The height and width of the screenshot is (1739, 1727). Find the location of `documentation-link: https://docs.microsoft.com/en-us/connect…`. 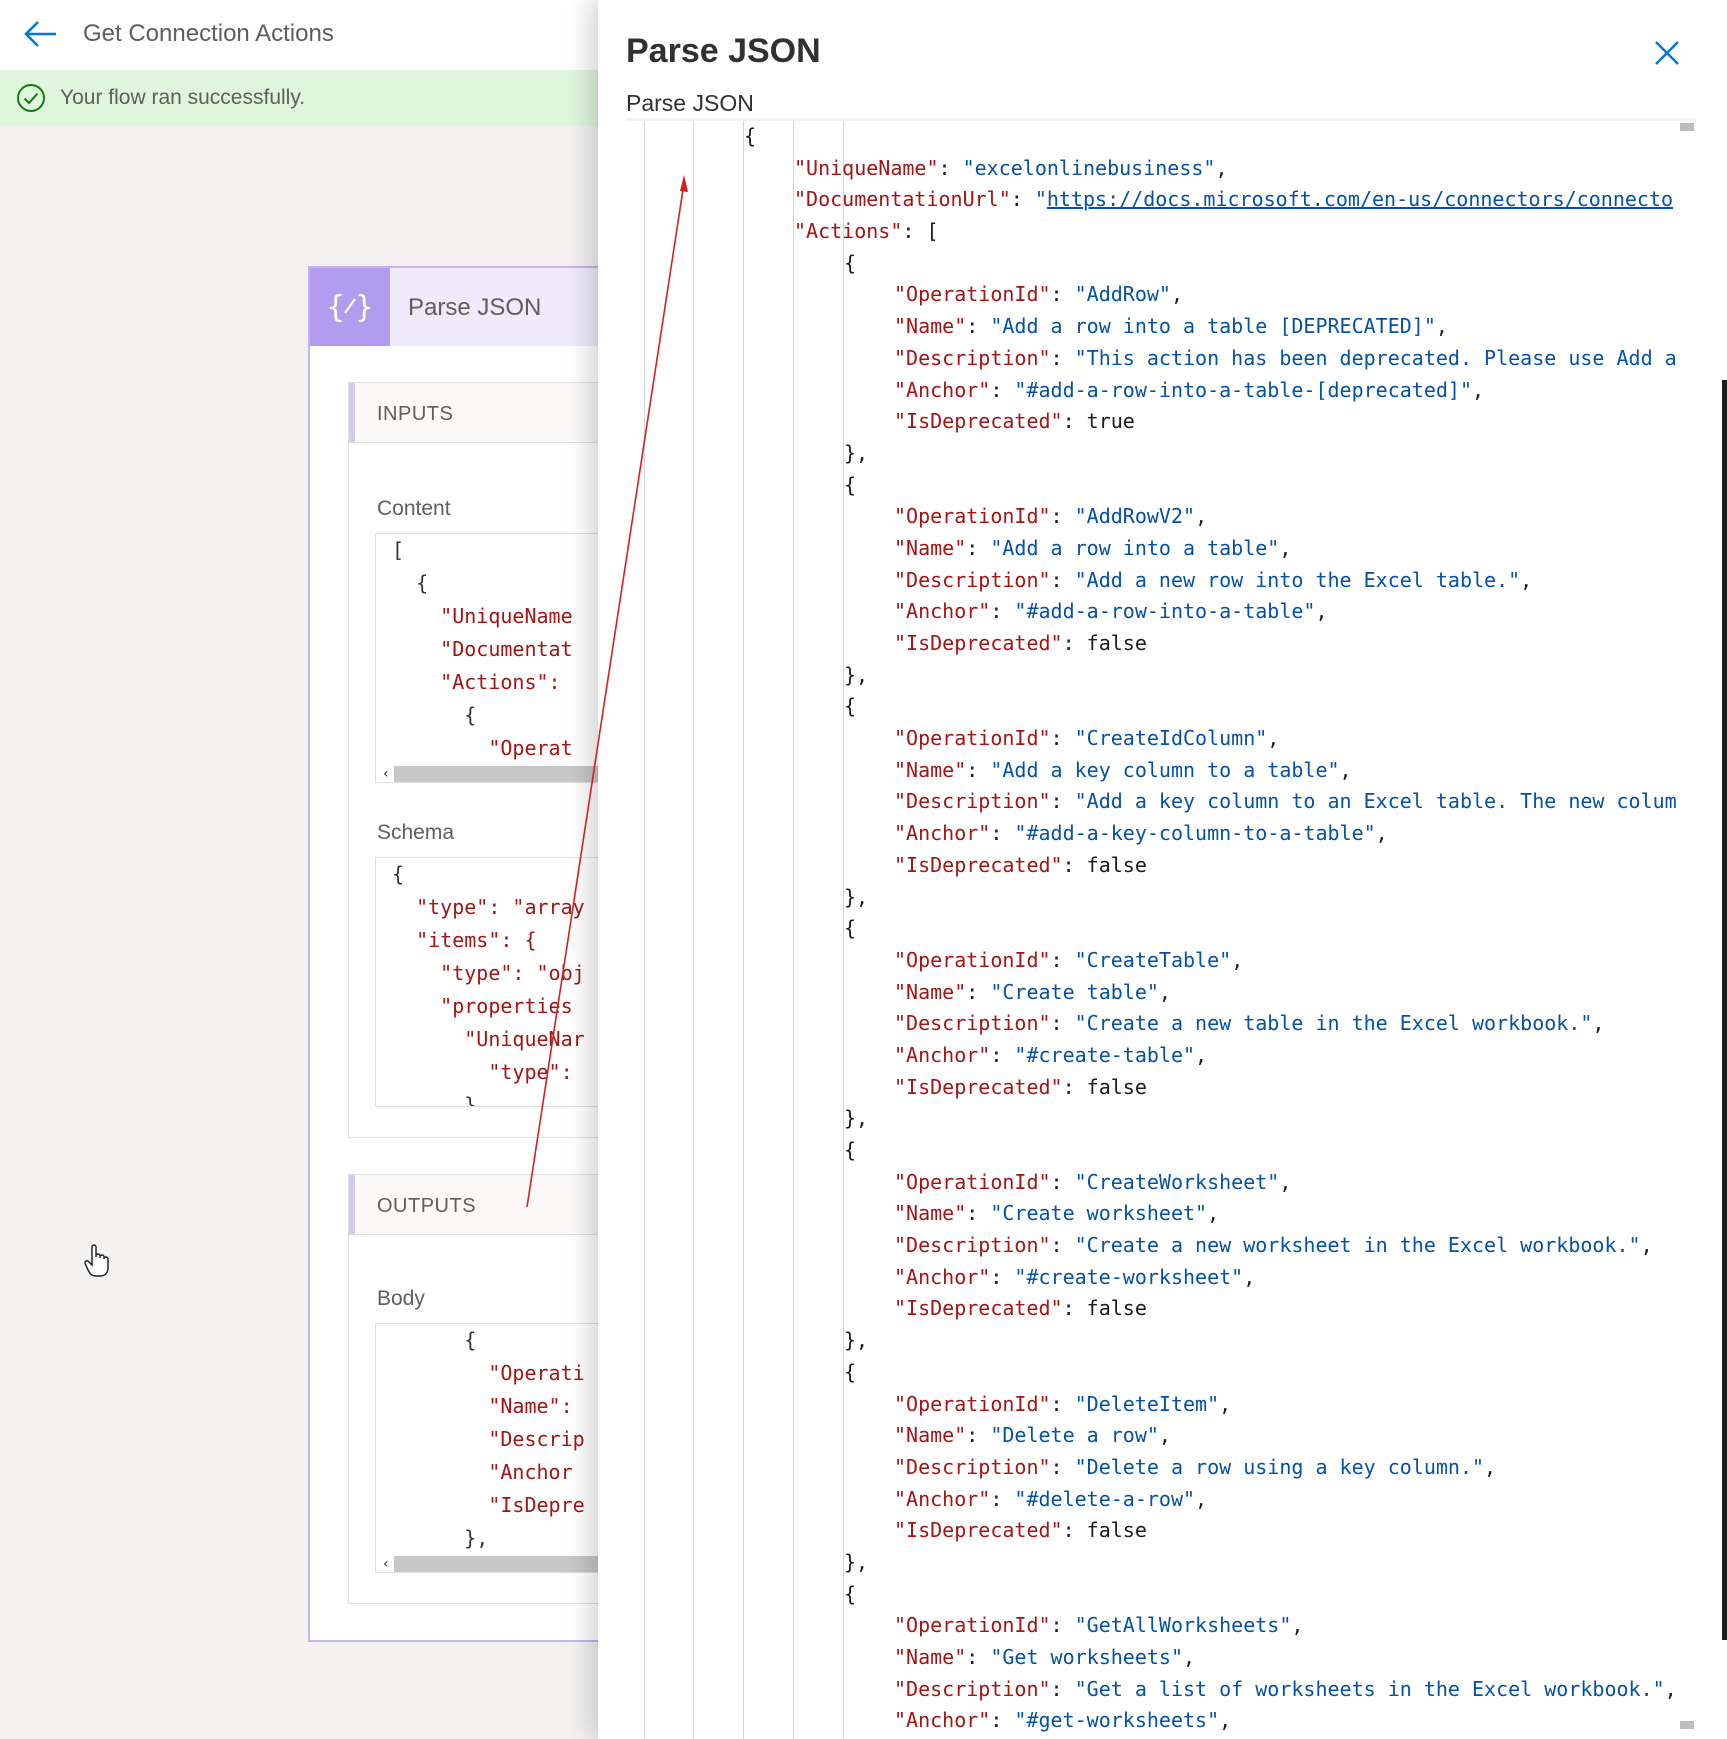

documentation-link: https://docs.microsoft.com/en-us/connect… is located at coordinates (1360, 199).